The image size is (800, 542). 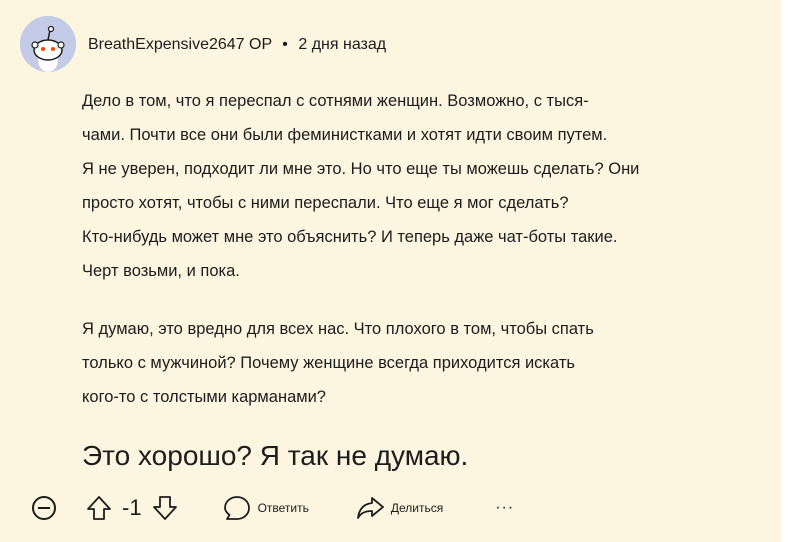 What do you see at coordinates (57, 508) in the screenshot?
I see `collapse-button` at bounding box center [57, 508].